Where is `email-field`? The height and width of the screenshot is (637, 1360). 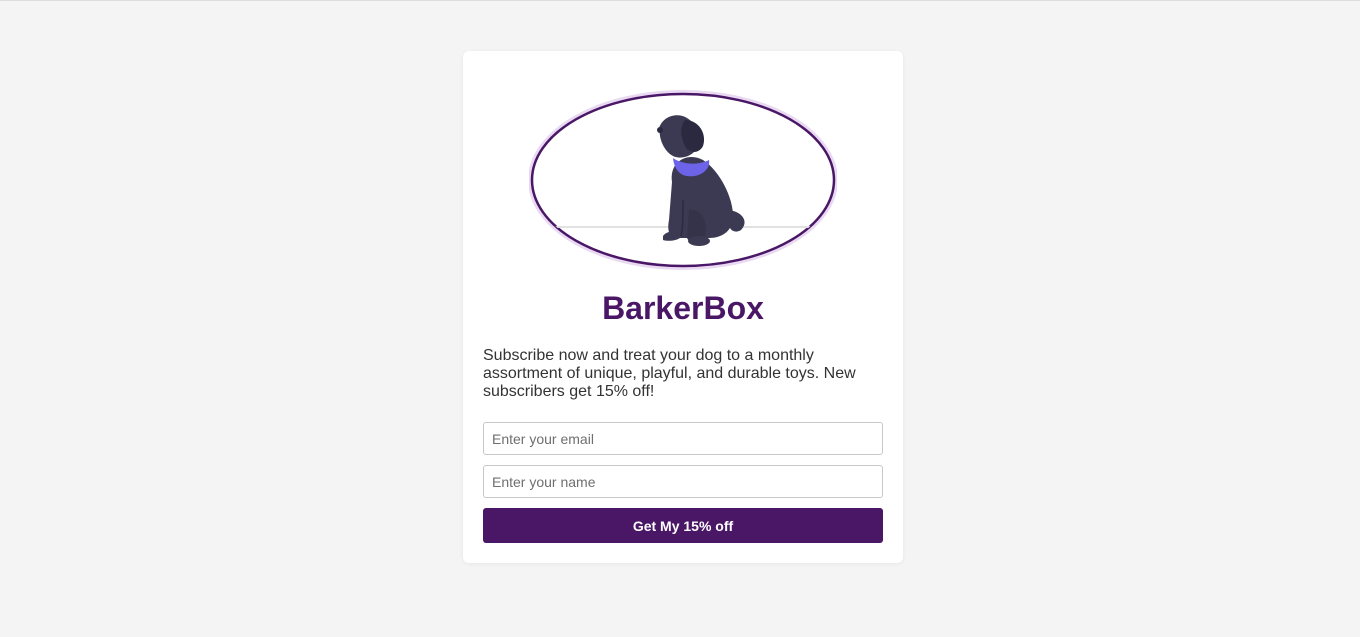
email-field is located at coordinates (683, 438).